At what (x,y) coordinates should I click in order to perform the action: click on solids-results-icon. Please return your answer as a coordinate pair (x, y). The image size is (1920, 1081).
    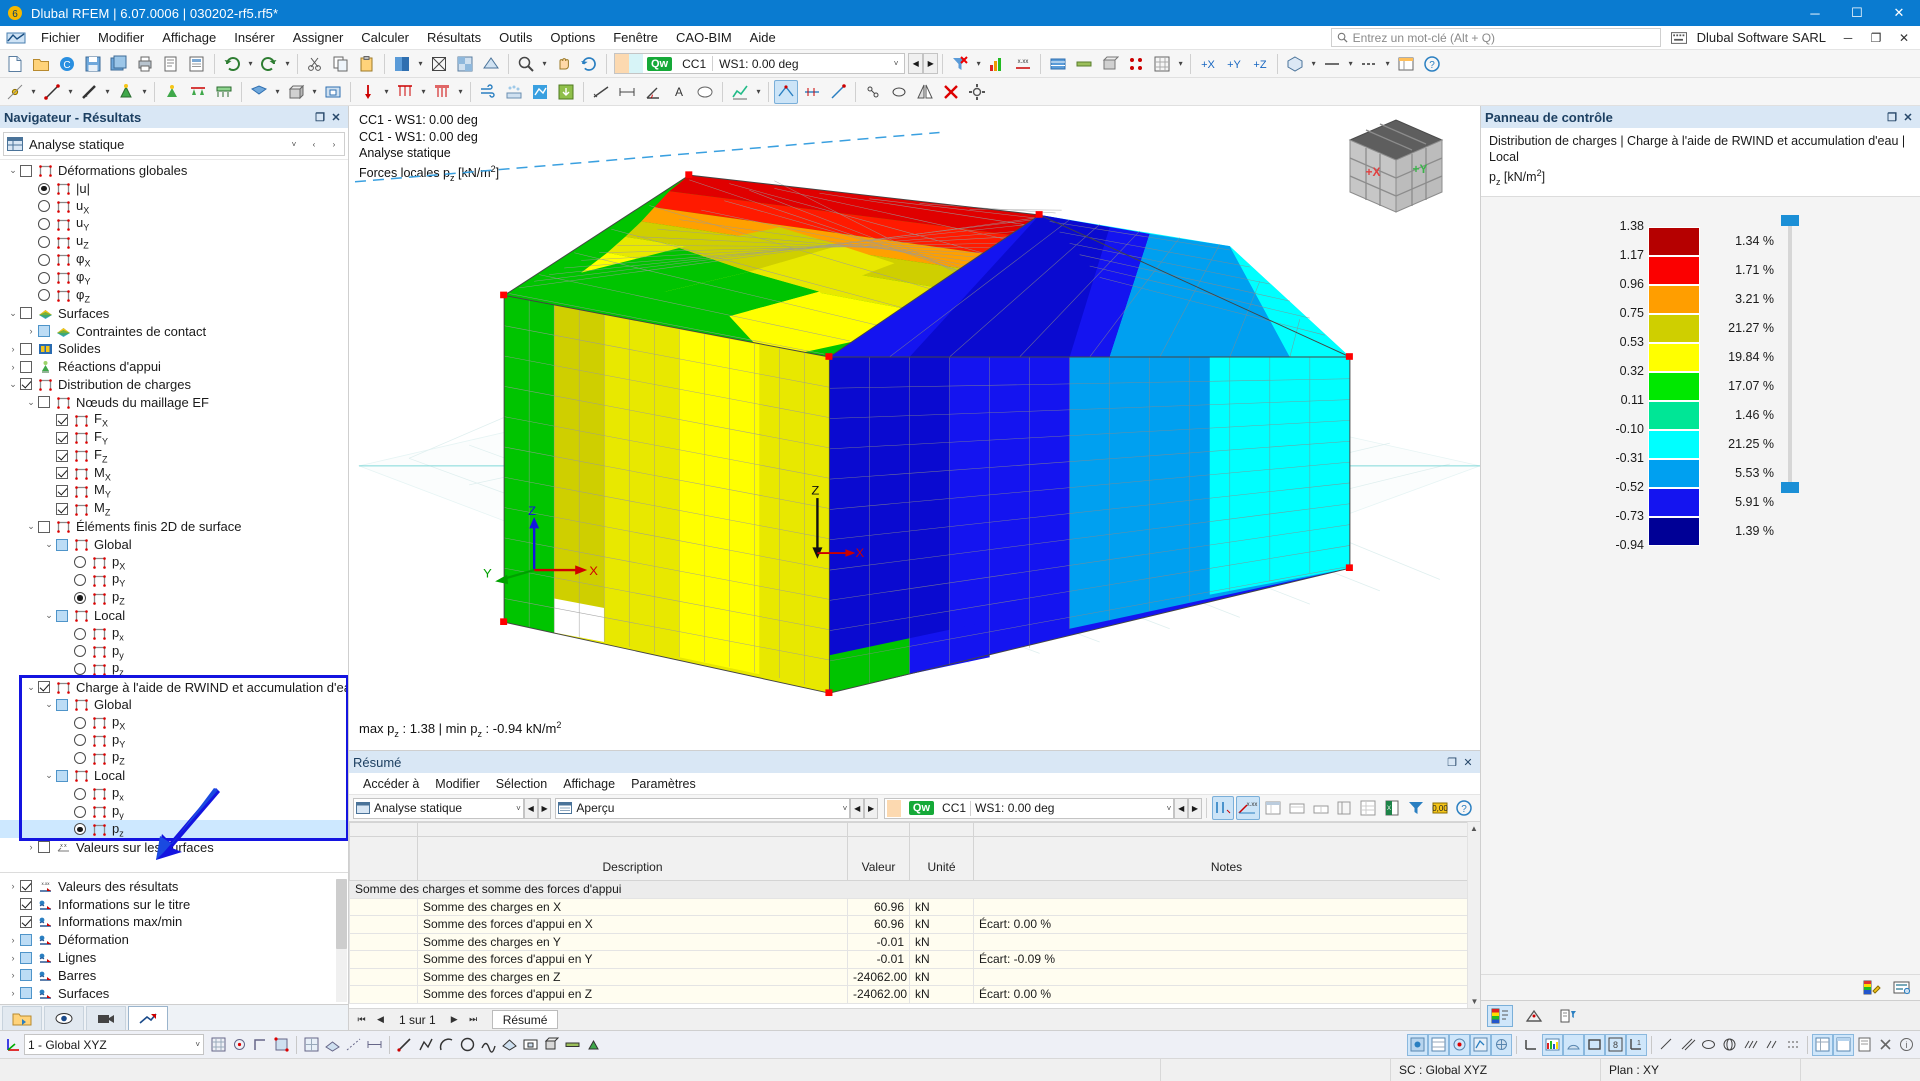
    Looking at the image, I should click on (1110, 64).